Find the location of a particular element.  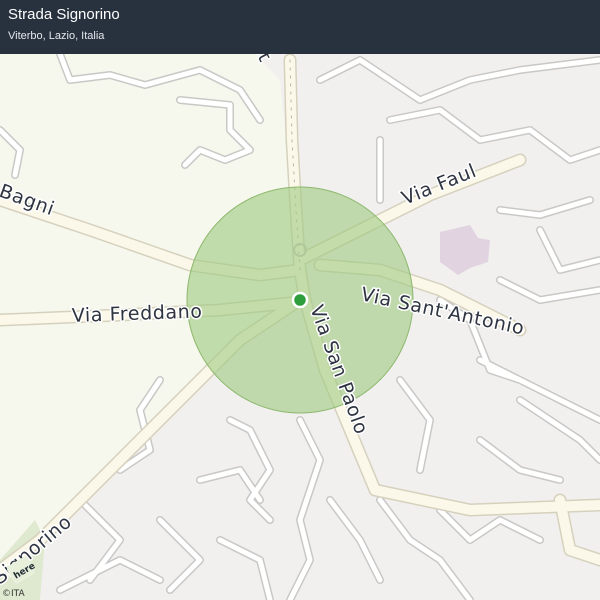

here-logo-icon: here is located at coordinates (21, 570).